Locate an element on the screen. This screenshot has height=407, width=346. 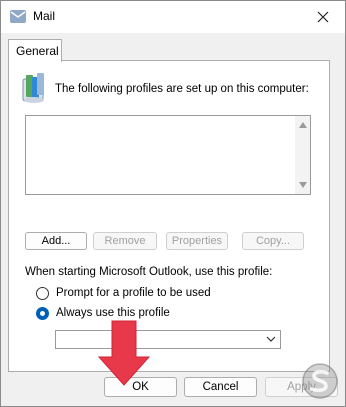
profiles-scrollbar is located at coordinates (302, 155).